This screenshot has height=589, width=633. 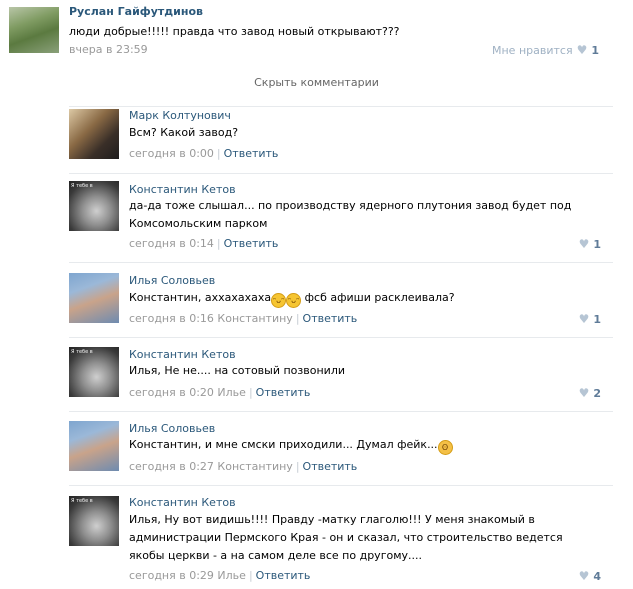 I want to click on comment-like-button: ♥ 4, so click(x=590, y=576).